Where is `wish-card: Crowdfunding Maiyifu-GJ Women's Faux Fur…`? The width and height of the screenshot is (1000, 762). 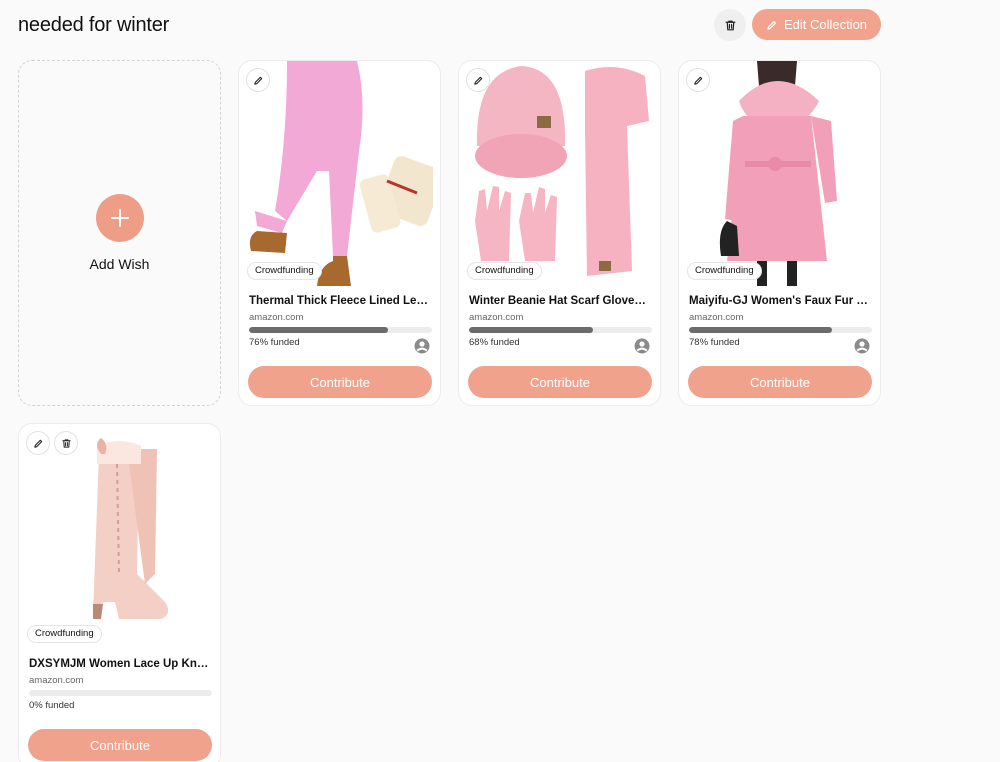 wish-card: Crowdfunding Maiyifu-GJ Women's Faux Fur… is located at coordinates (779, 233).